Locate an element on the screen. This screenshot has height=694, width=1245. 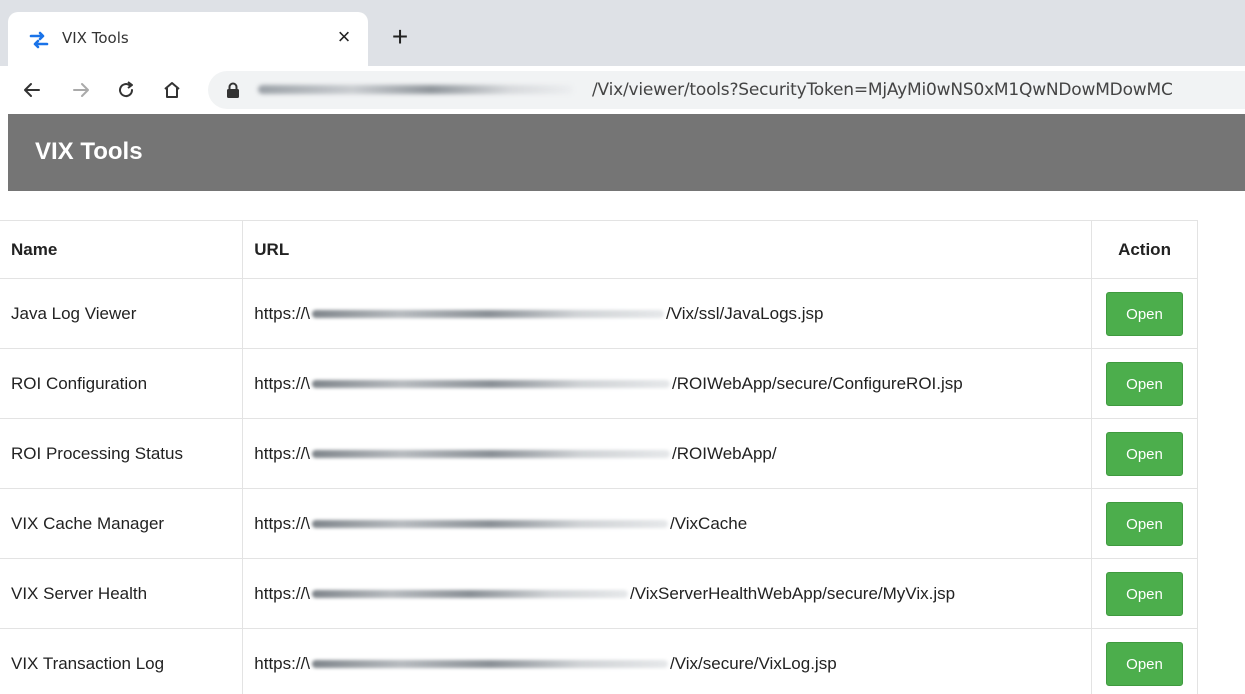
column-header-url: URL is located at coordinates (667, 249).